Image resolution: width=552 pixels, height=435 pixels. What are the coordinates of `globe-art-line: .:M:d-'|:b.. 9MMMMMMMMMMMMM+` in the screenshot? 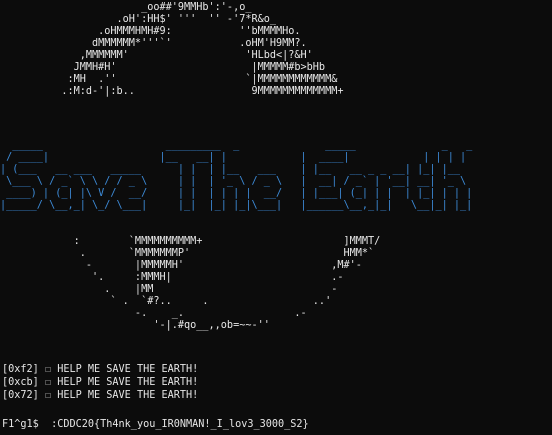 It's located at (172, 91).